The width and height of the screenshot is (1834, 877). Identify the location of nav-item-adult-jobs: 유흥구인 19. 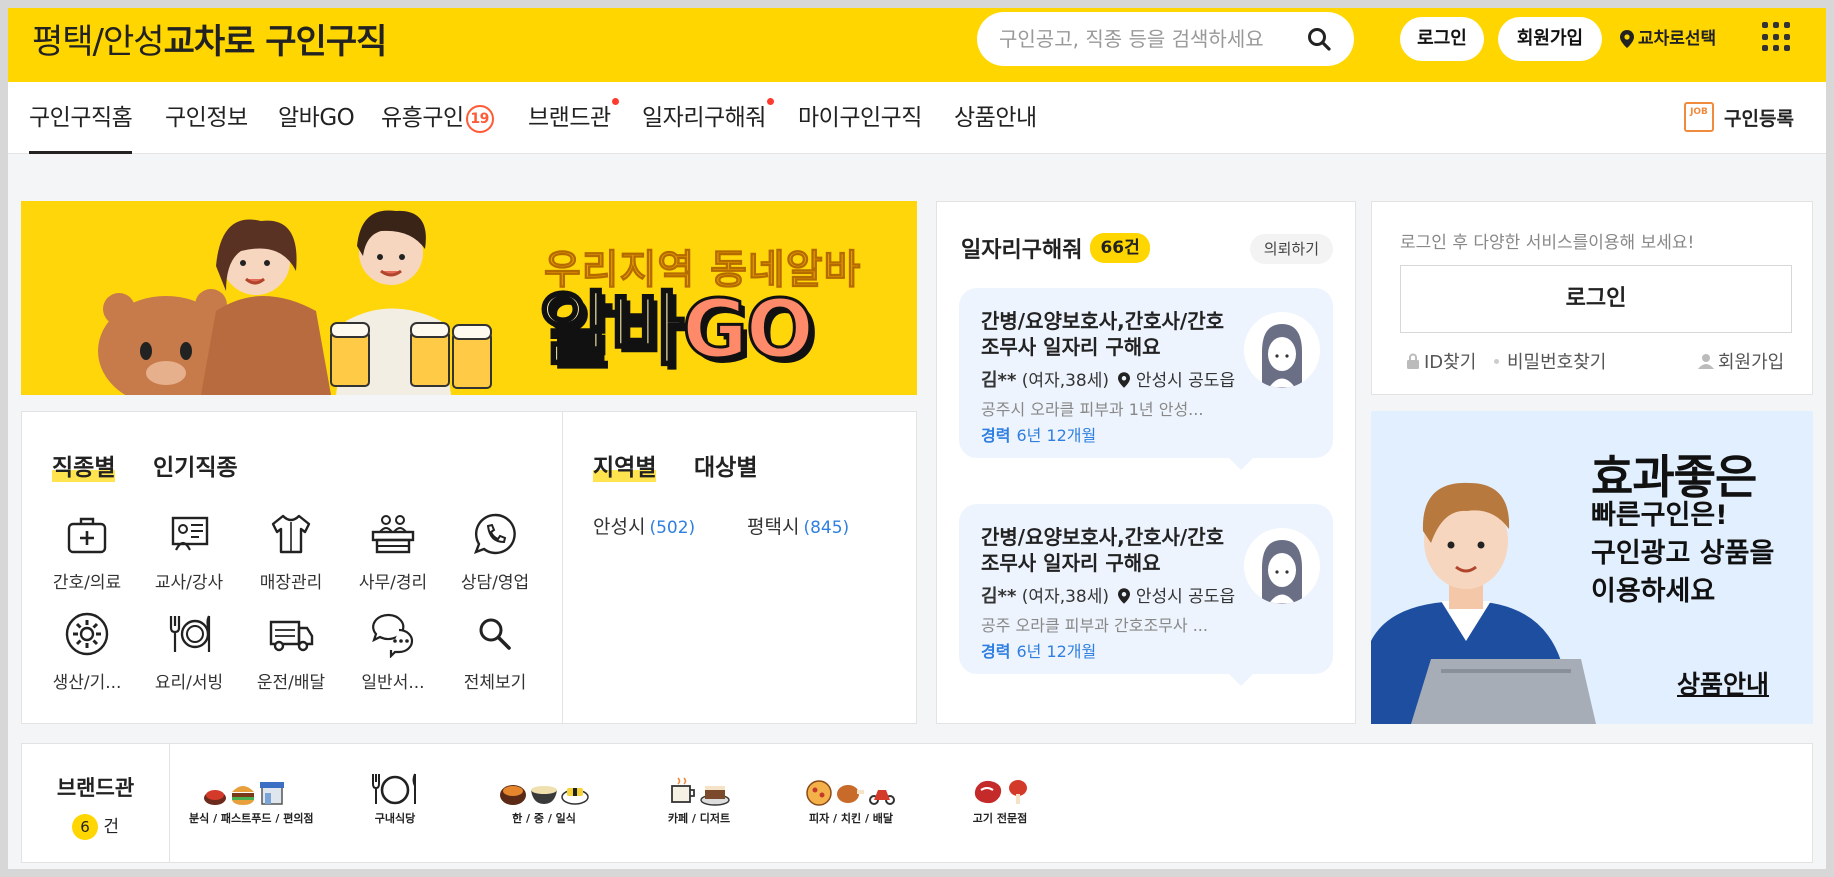
(437, 118).